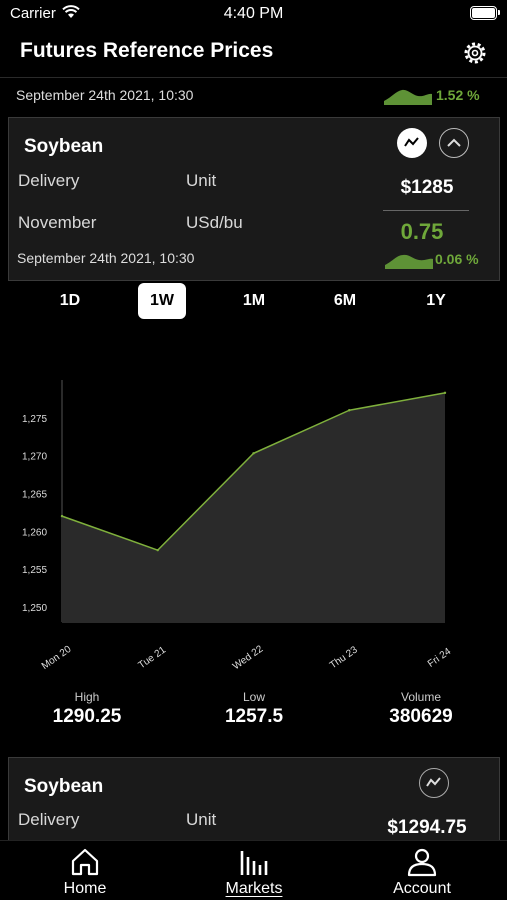 The width and height of the screenshot is (507, 900). What do you see at coordinates (105, 95) in the screenshot?
I see `summary-timestamp: September 24th 2021, 10:30` at bounding box center [105, 95].